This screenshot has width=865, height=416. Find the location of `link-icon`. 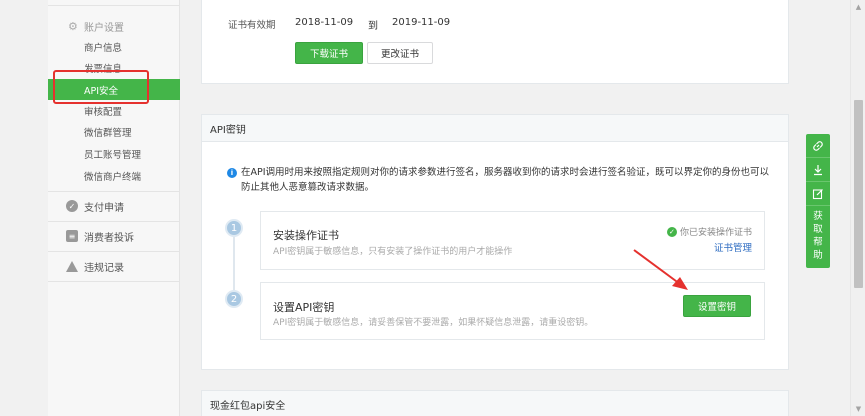

link-icon is located at coordinates (818, 146).